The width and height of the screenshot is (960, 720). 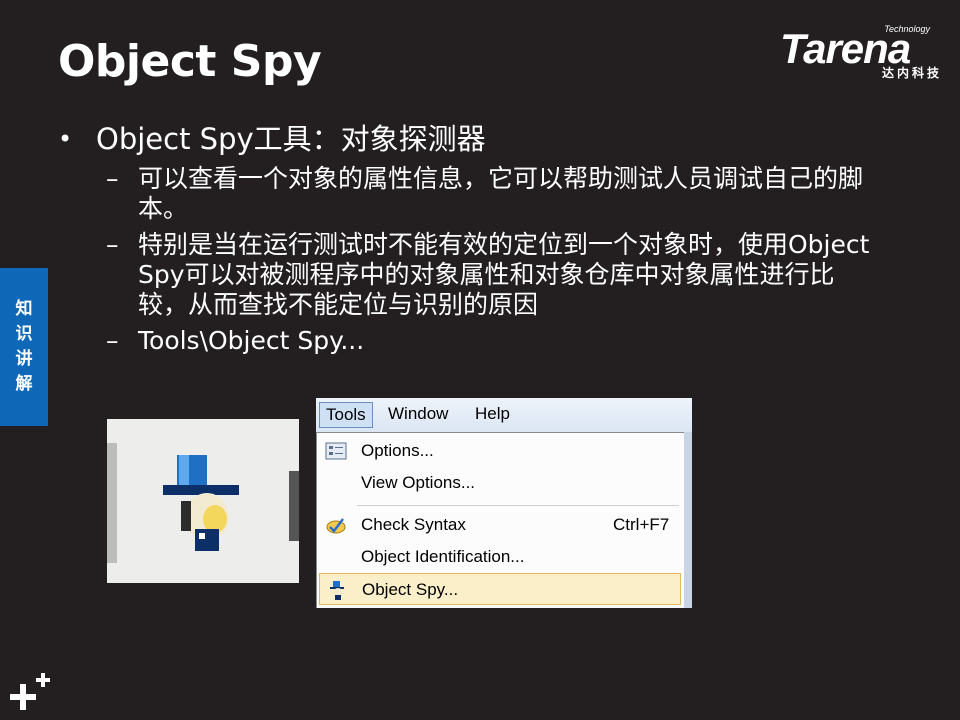 What do you see at coordinates (641, 524) in the screenshot?
I see `menu-item-shortcut: Ctrl+F7` at bounding box center [641, 524].